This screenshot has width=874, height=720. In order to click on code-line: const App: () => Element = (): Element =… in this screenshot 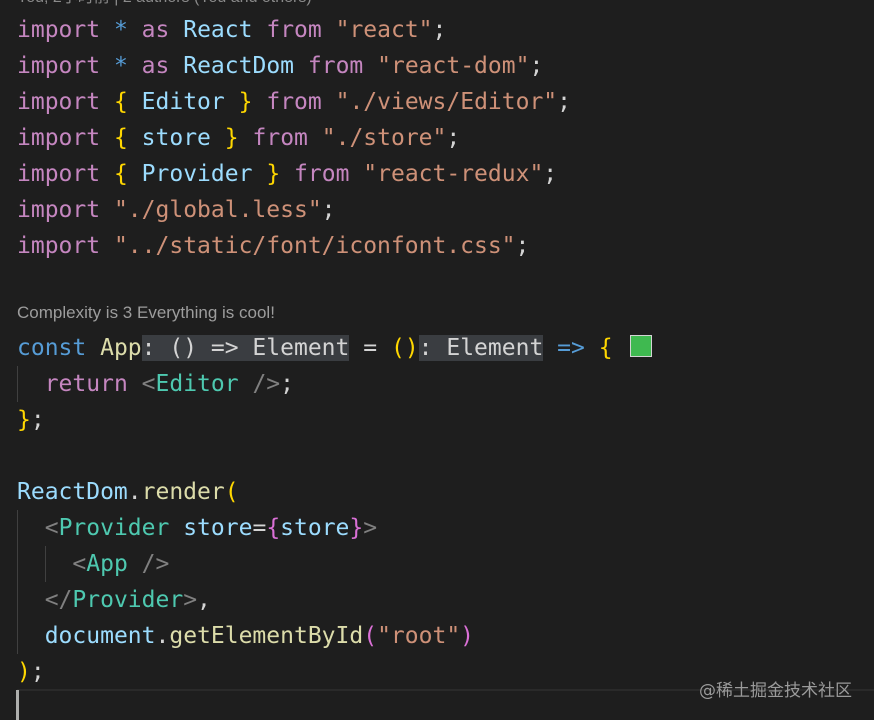, I will do `click(335, 348)`.